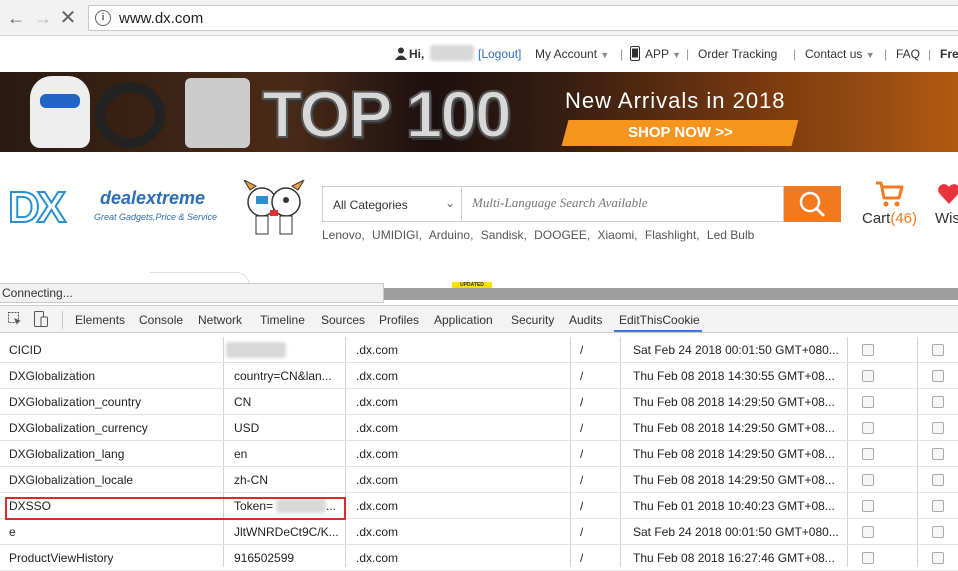 This screenshot has height=571, width=958. Describe the element at coordinates (100, 320) in the screenshot. I see `tab-elements: Elements` at that location.